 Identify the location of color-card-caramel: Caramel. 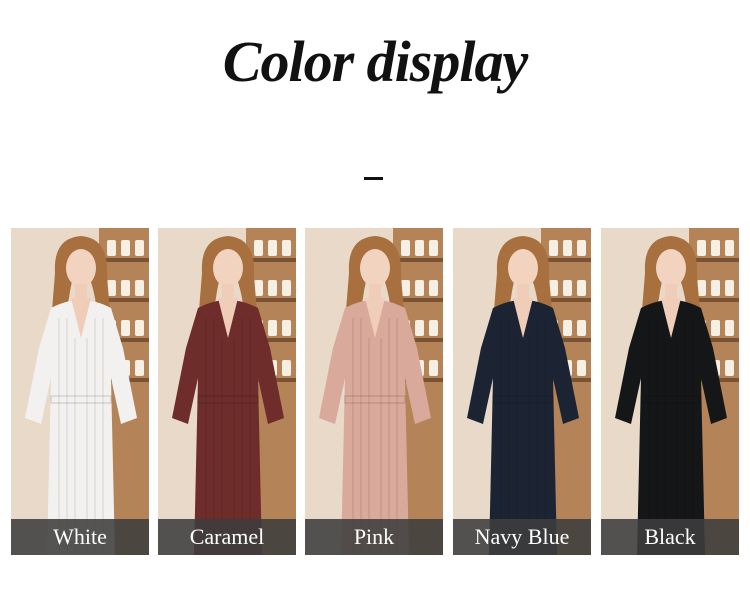
(227, 391).